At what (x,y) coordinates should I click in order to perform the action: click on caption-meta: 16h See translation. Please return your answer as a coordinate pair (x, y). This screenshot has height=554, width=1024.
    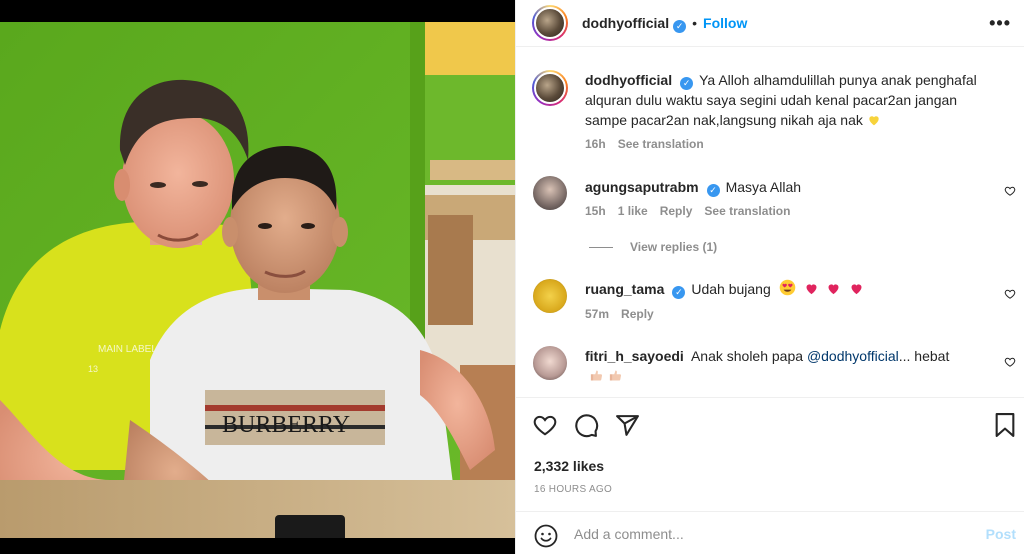
    Looking at the image, I should click on (650, 144).